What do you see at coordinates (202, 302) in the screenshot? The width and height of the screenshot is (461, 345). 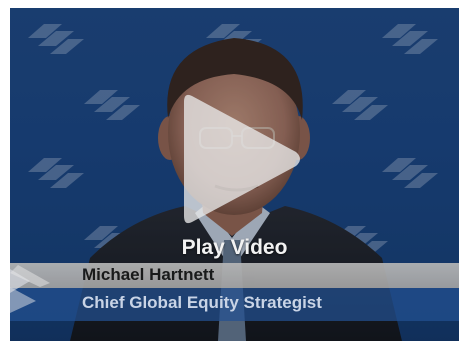 I see `presenter-title: Chief Global Equity Strategist` at bounding box center [202, 302].